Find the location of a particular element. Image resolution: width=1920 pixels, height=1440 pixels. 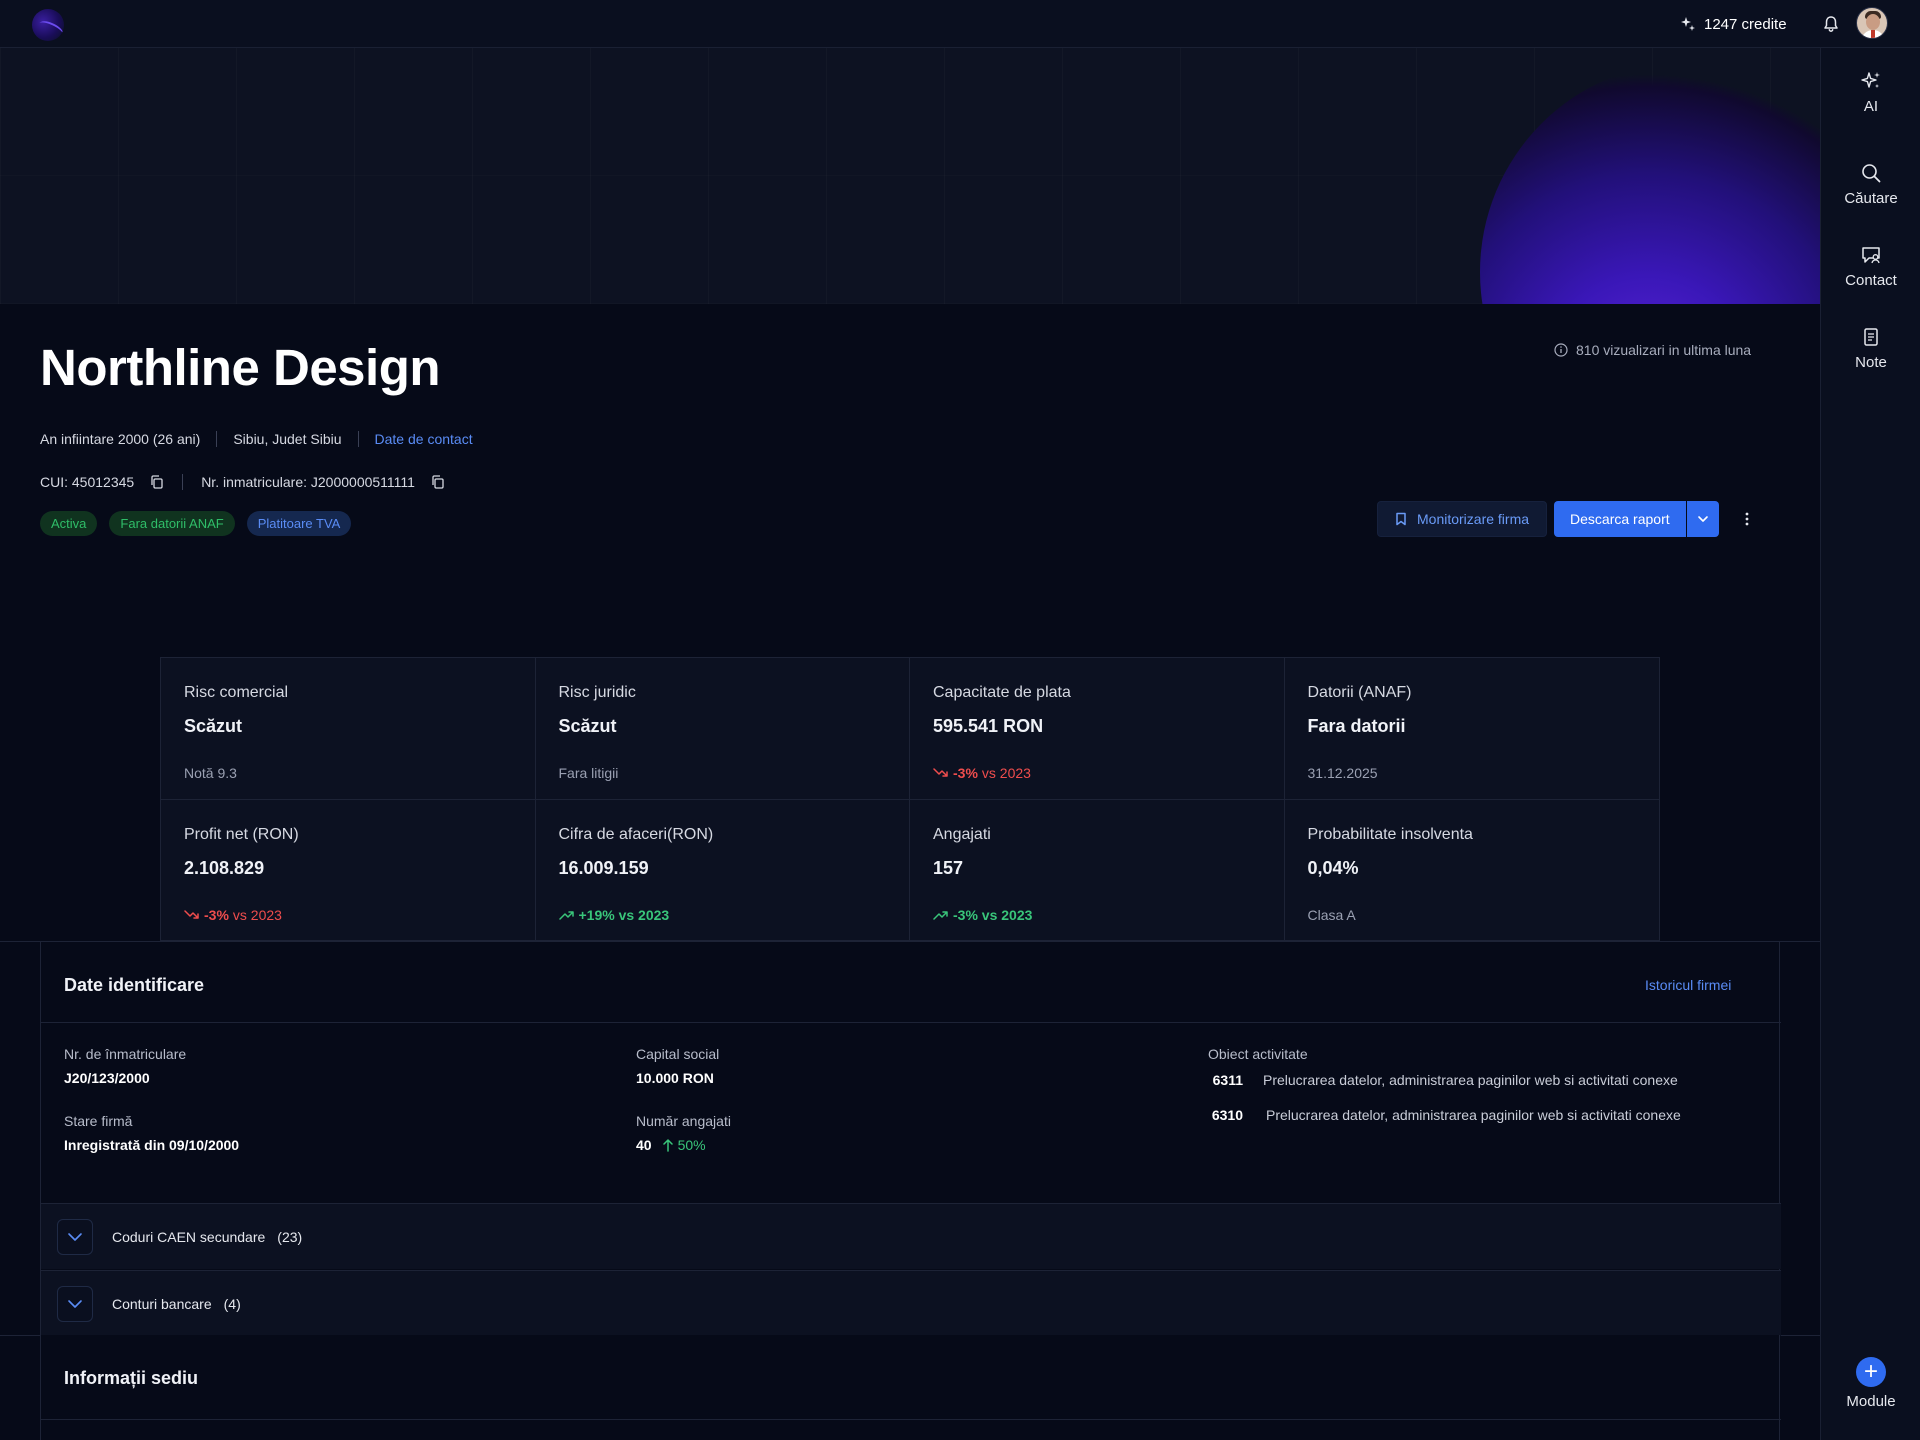

caen-code: 6311 is located at coordinates (1227, 1080).